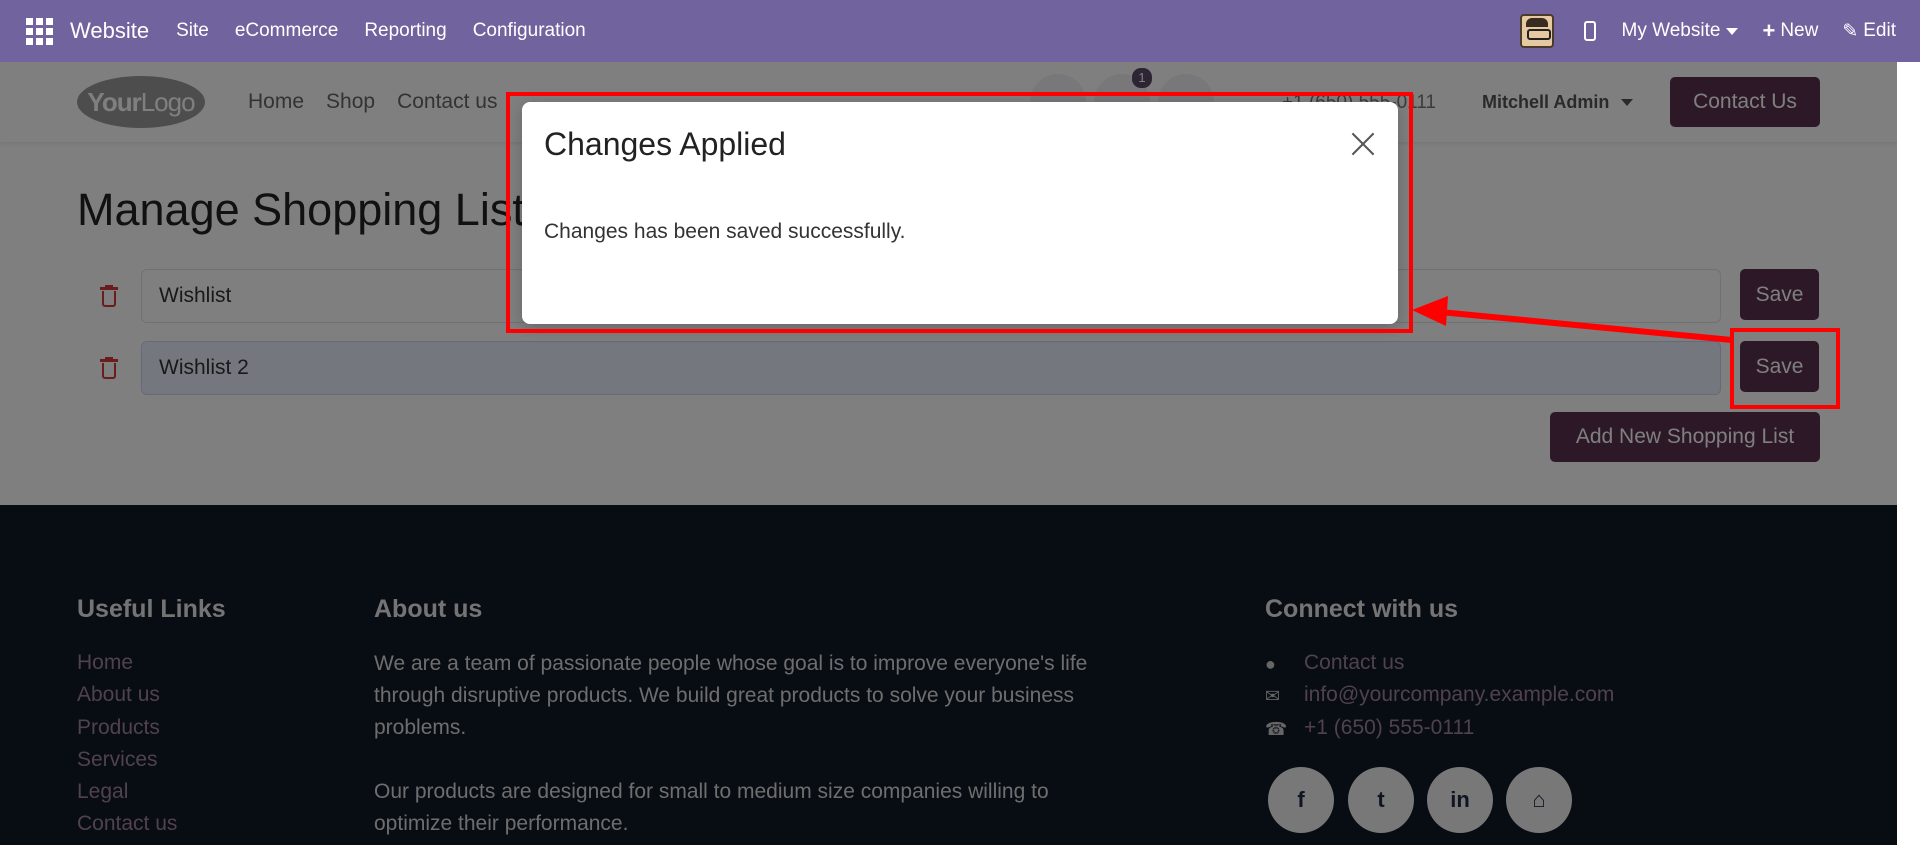 The height and width of the screenshot is (845, 1920). Describe the element at coordinates (1572, 319) in the screenshot. I see `annotation-arrow` at that location.